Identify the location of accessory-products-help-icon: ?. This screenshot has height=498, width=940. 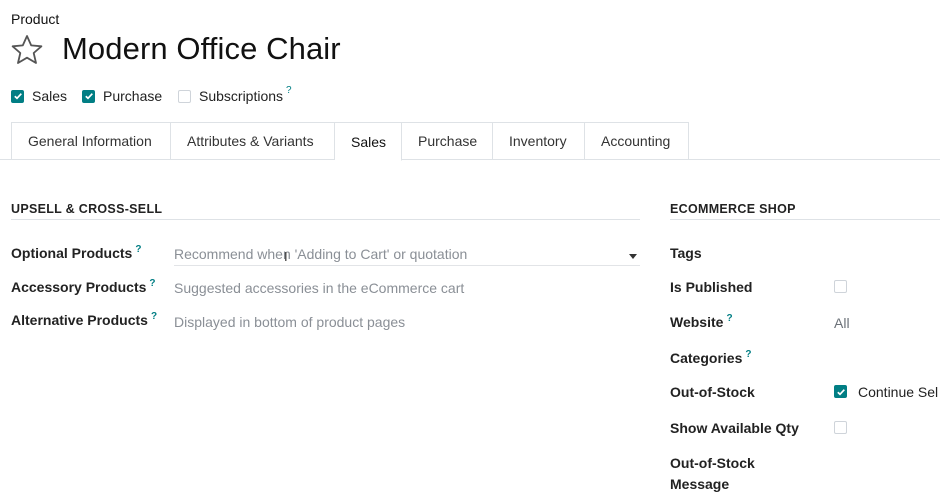
(152, 283).